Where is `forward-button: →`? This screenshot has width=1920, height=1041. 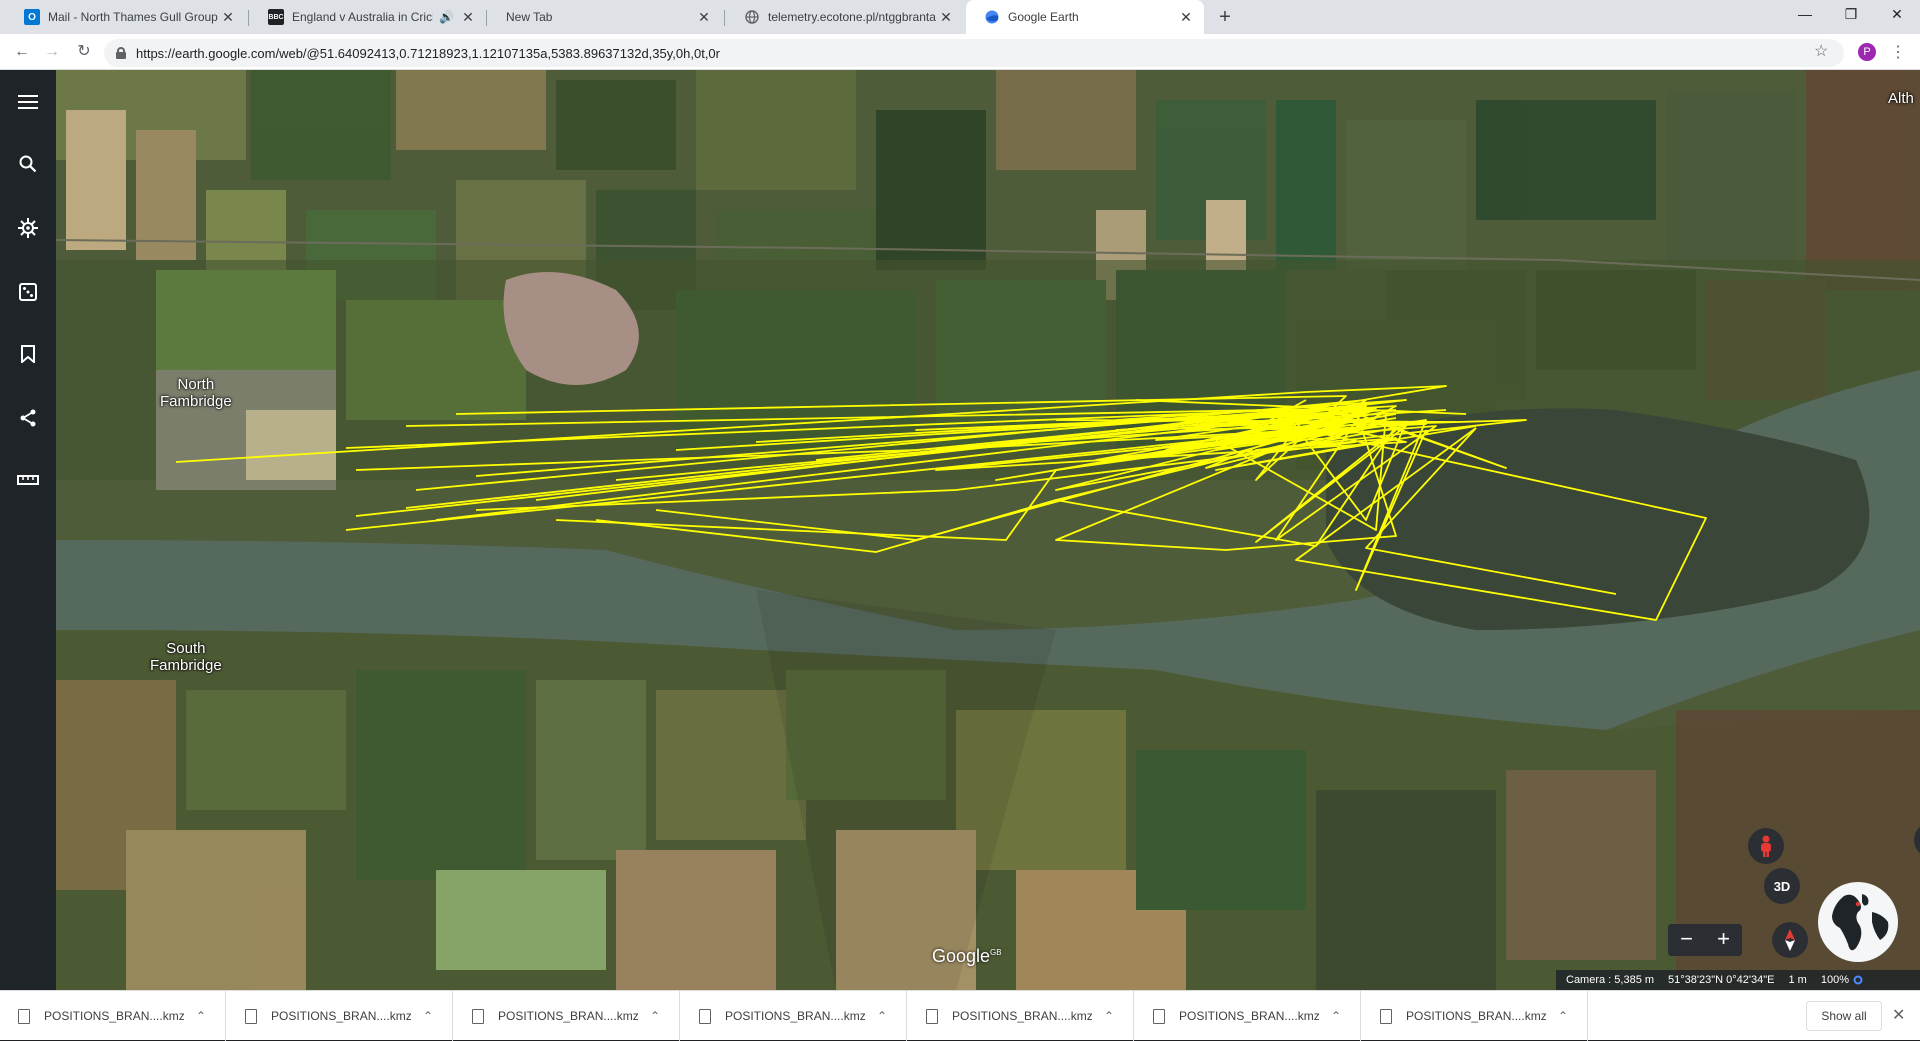
forward-button: → is located at coordinates (52, 52).